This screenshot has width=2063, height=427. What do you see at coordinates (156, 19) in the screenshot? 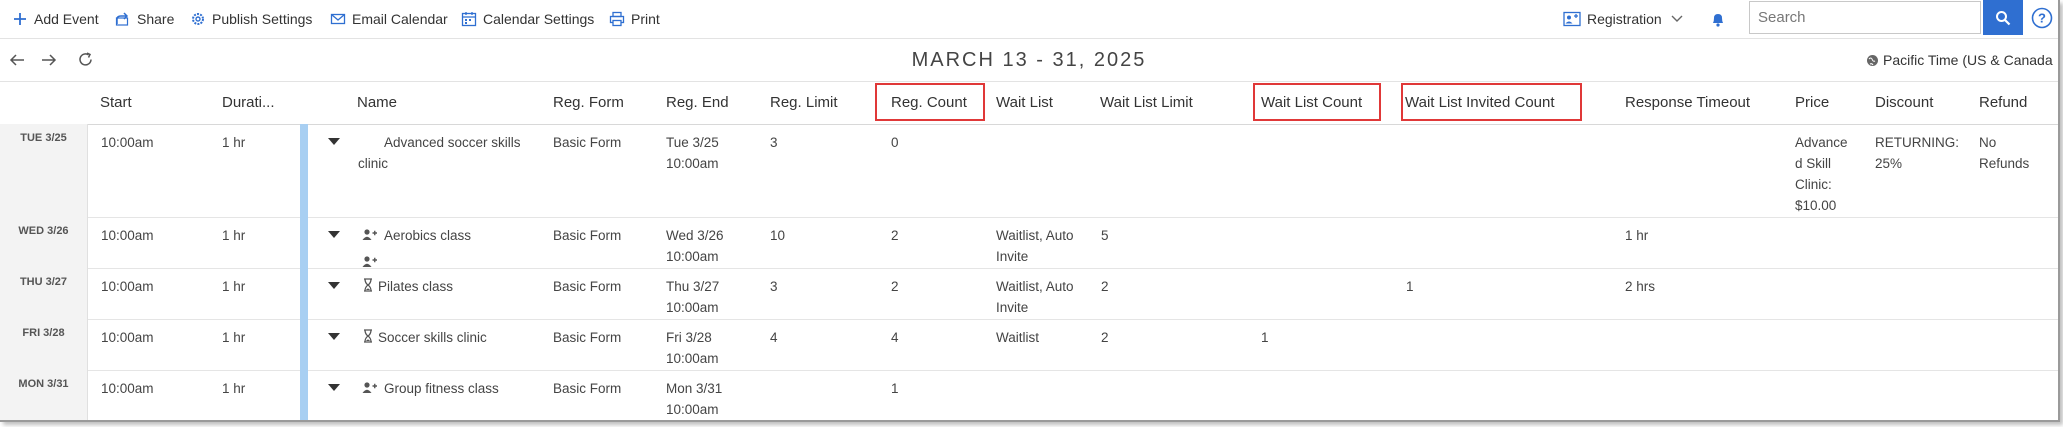
I see `share-label: Share` at bounding box center [156, 19].